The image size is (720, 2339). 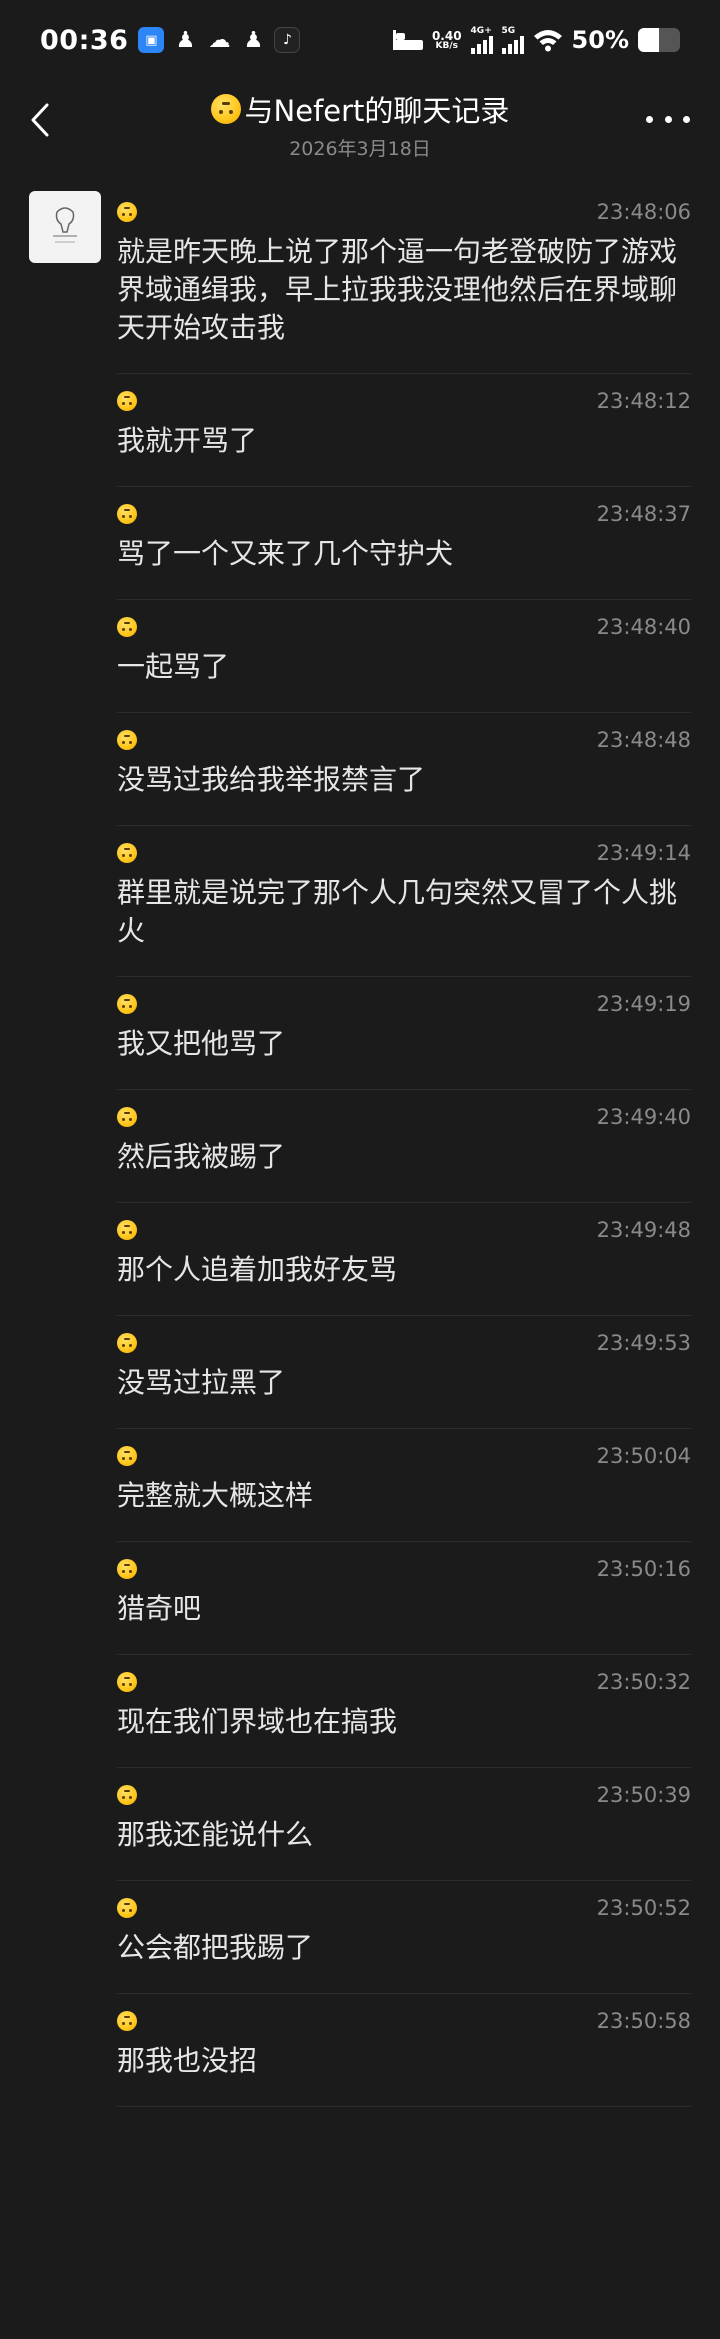 I want to click on message-item: 23:48:40 一起骂了, so click(x=404, y=656).